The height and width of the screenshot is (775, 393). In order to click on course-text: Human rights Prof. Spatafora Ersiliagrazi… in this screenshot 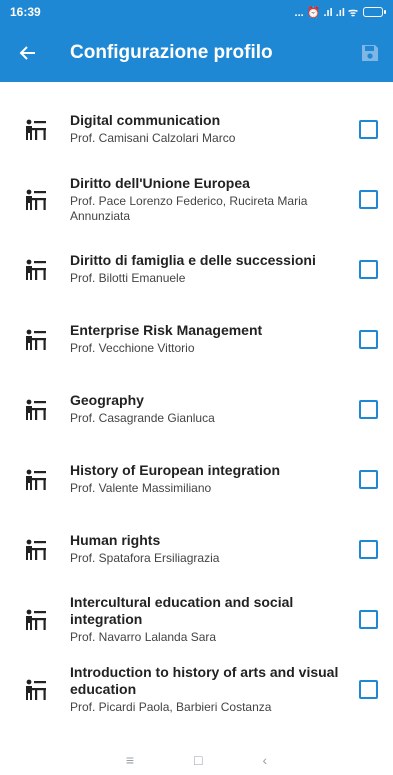, I will do `click(204, 549)`.